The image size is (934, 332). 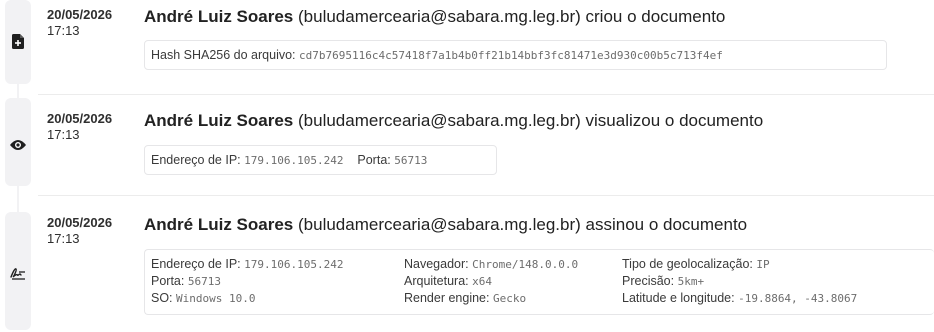 I want to click on timeline-marker-signed, so click(x=18, y=271).